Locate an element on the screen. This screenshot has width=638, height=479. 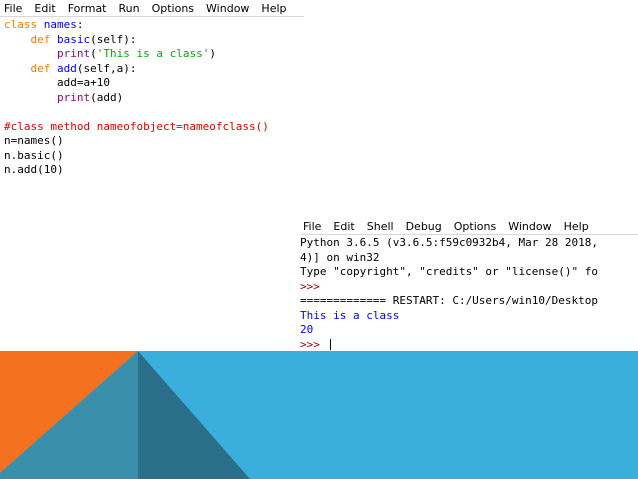
editor-code-line: print(add) is located at coordinates (136, 98).